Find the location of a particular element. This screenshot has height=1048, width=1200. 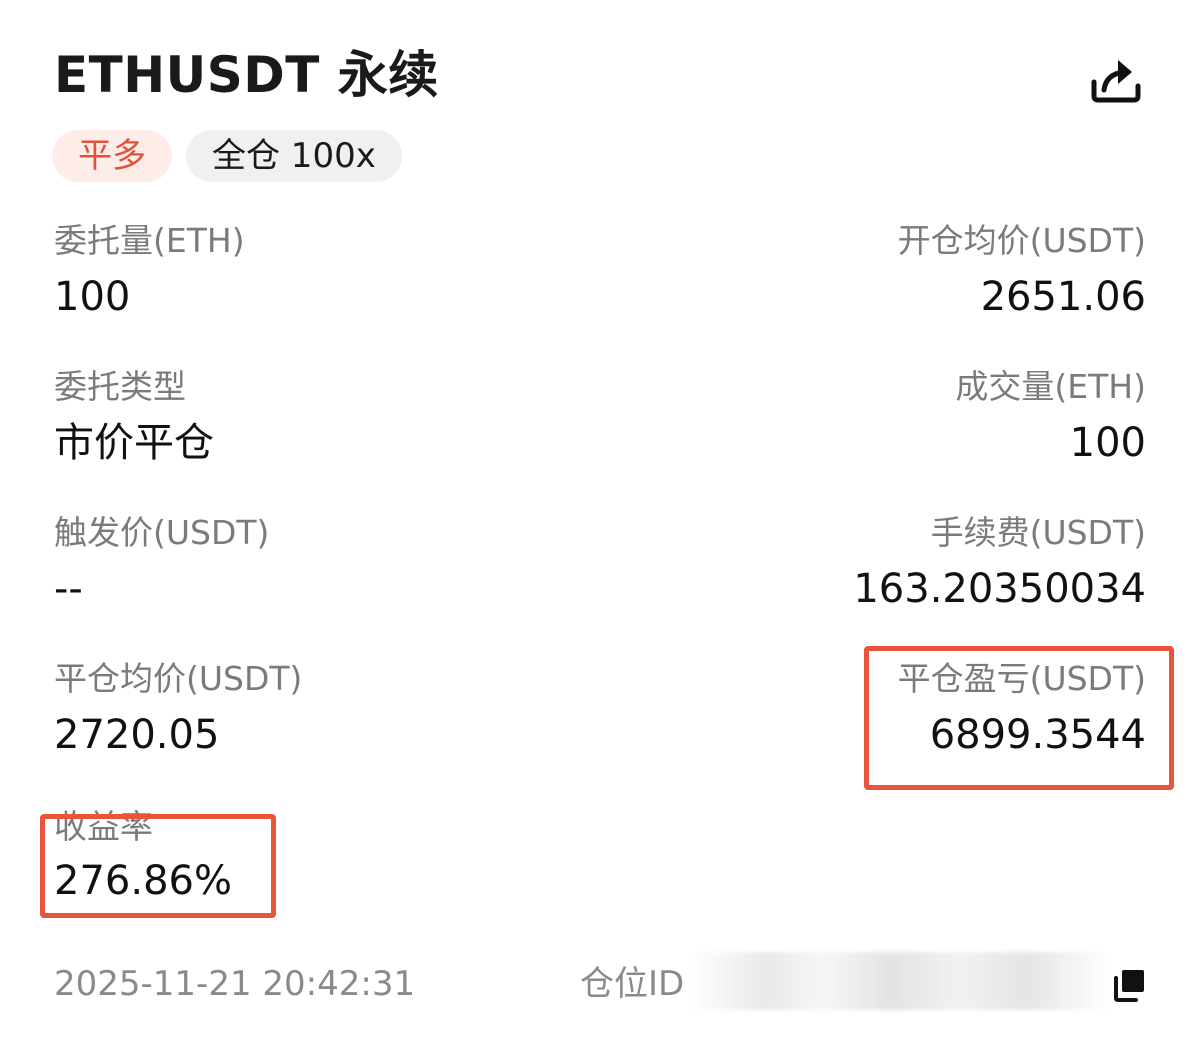

share-icon is located at coordinates (1115, 79).